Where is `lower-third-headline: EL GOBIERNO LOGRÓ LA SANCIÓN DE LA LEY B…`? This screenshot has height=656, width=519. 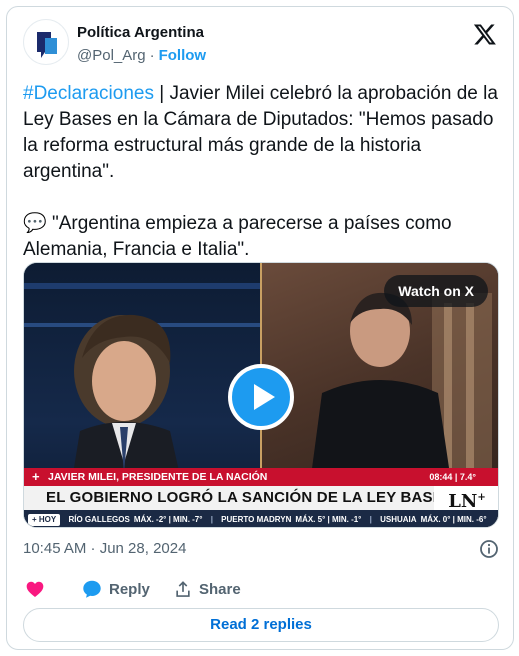 lower-third-headline: EL GOBIERNO LOGRÓ LA SANCIÓN DE LA LEY B… is located at coordinates (238, 498).